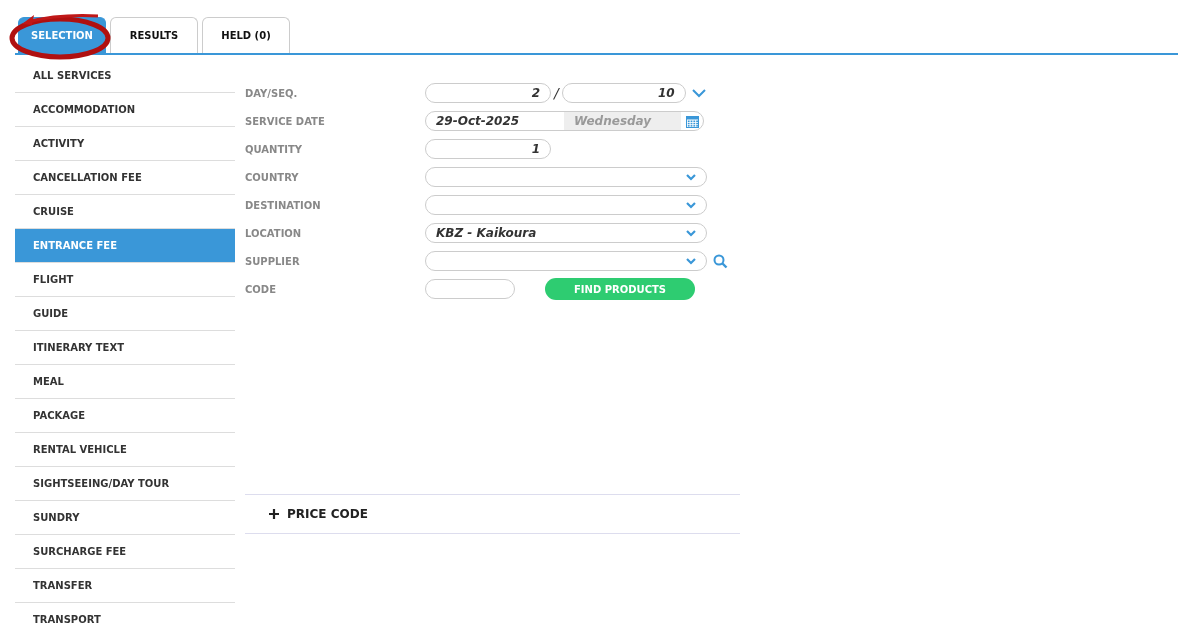 This screenshot has width=1178, height=636. What do you see at coordinates (327, 514) in the screenshot?
I see `price-code-label: PRICE CODE` at bounding box center [327, 514].